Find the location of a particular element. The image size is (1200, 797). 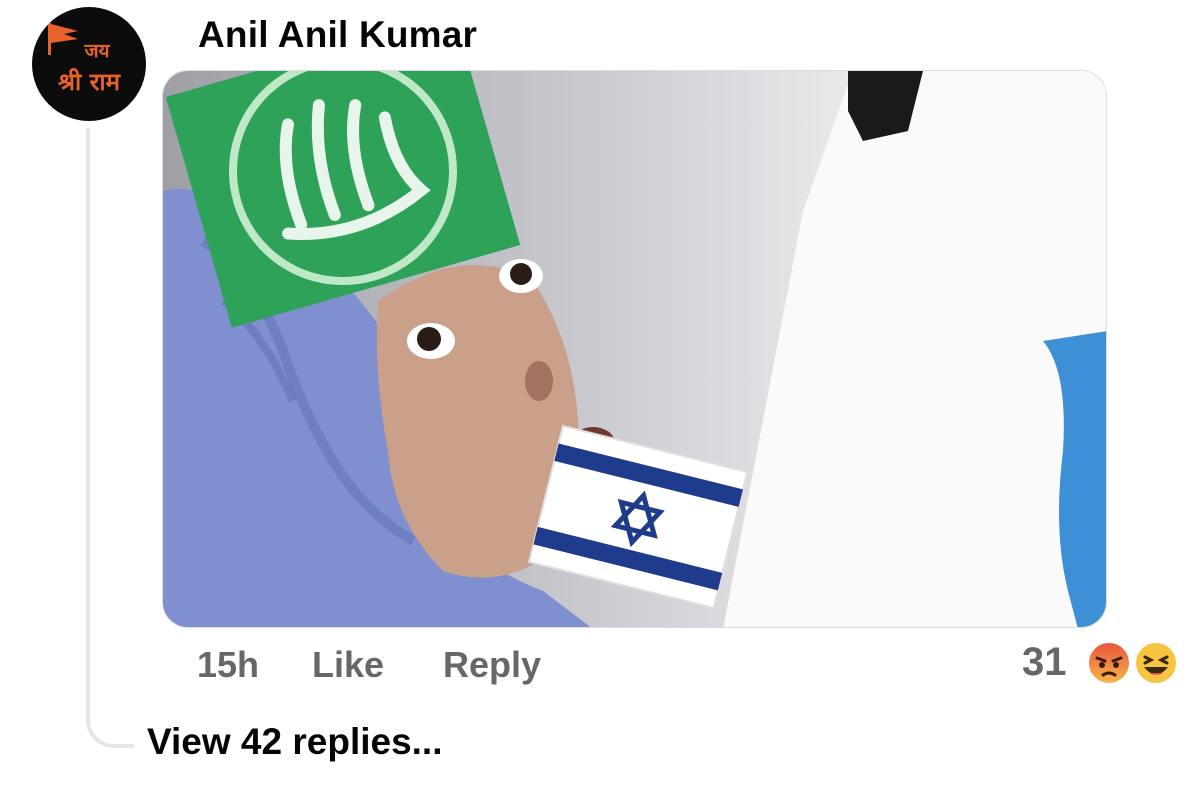

reply-button: Reply is located at coordinates (492, 665).